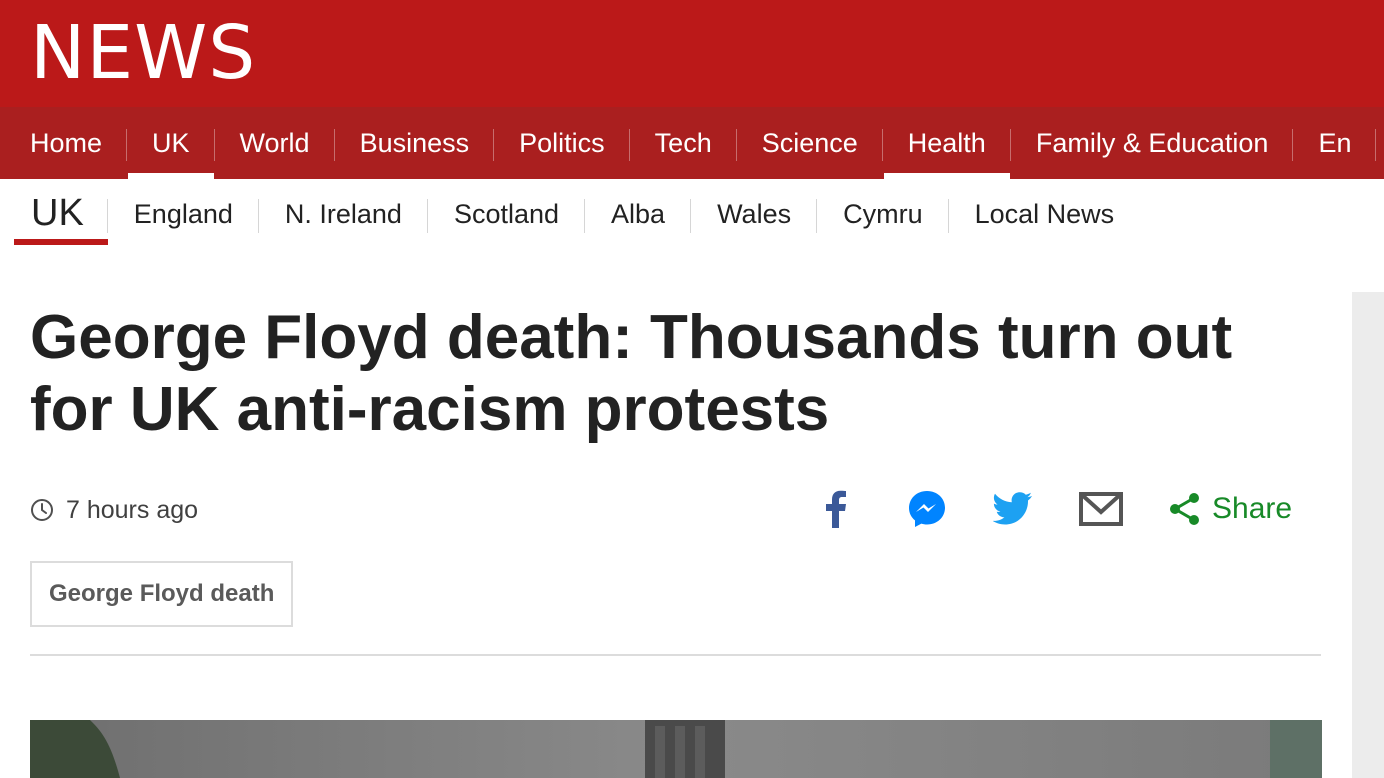 The width and height of the screenshot is (1384, 778). Describe the element at coordinates (683, 143) in the screenshot. I see `nav-item-tech: Tech` at that location.